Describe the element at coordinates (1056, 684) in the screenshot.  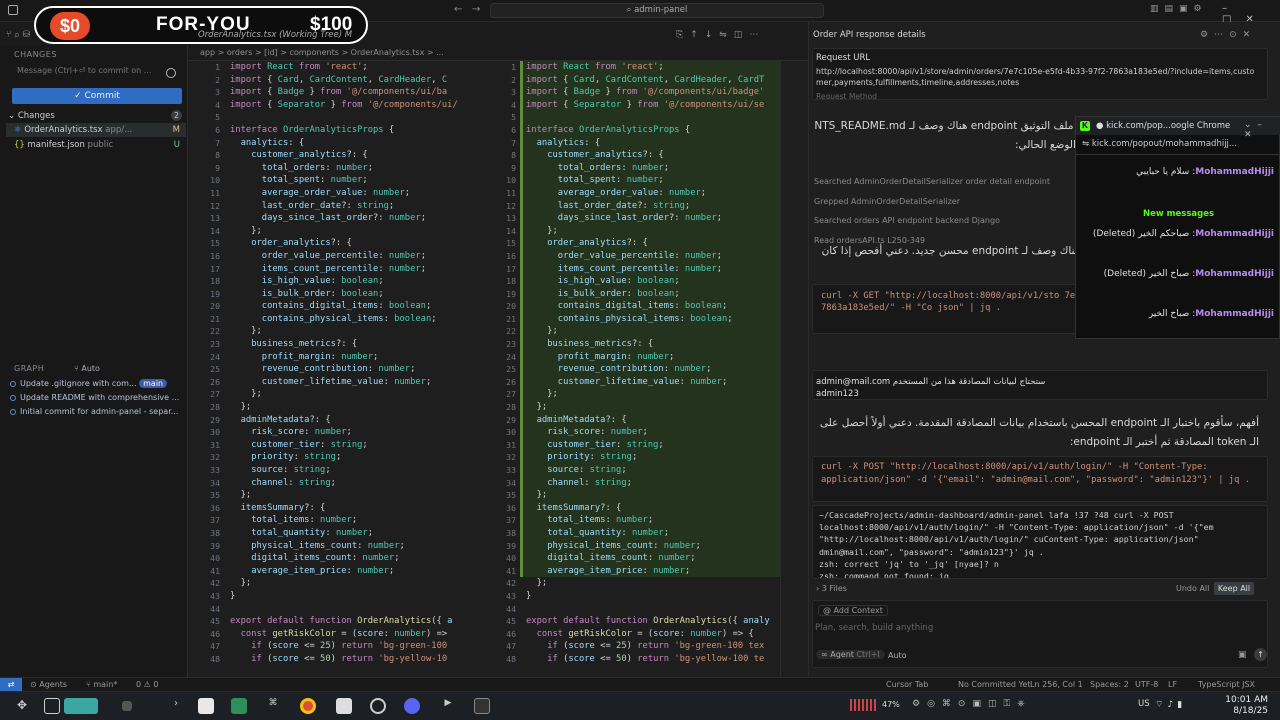
I see `cursor-position: Ln 256, Col 1` at that location.